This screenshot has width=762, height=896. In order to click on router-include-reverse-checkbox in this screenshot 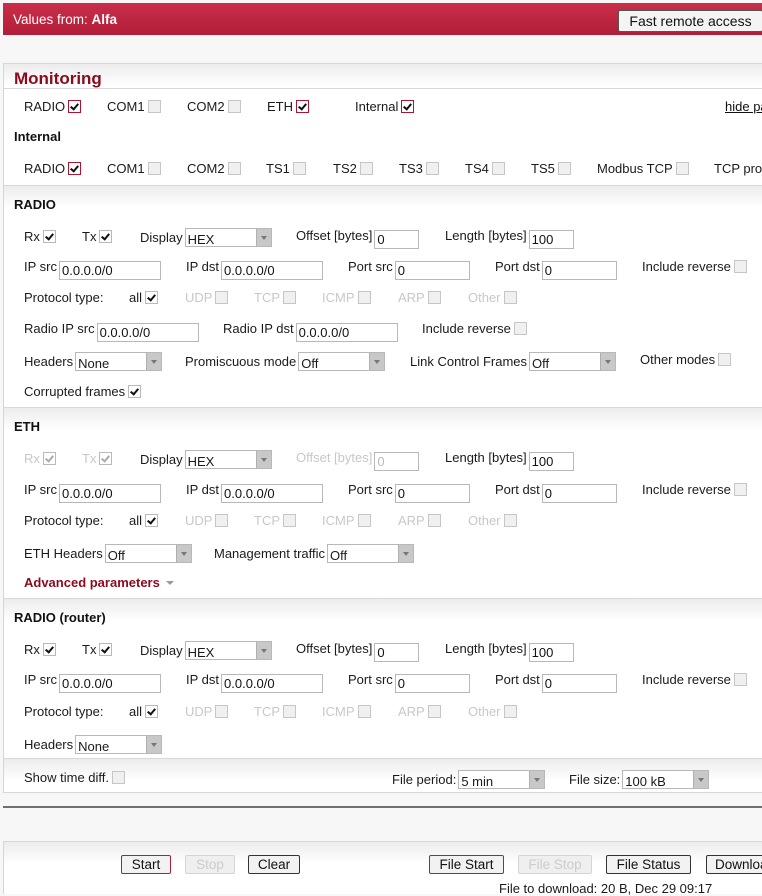, I will do `click(740, 679)`.